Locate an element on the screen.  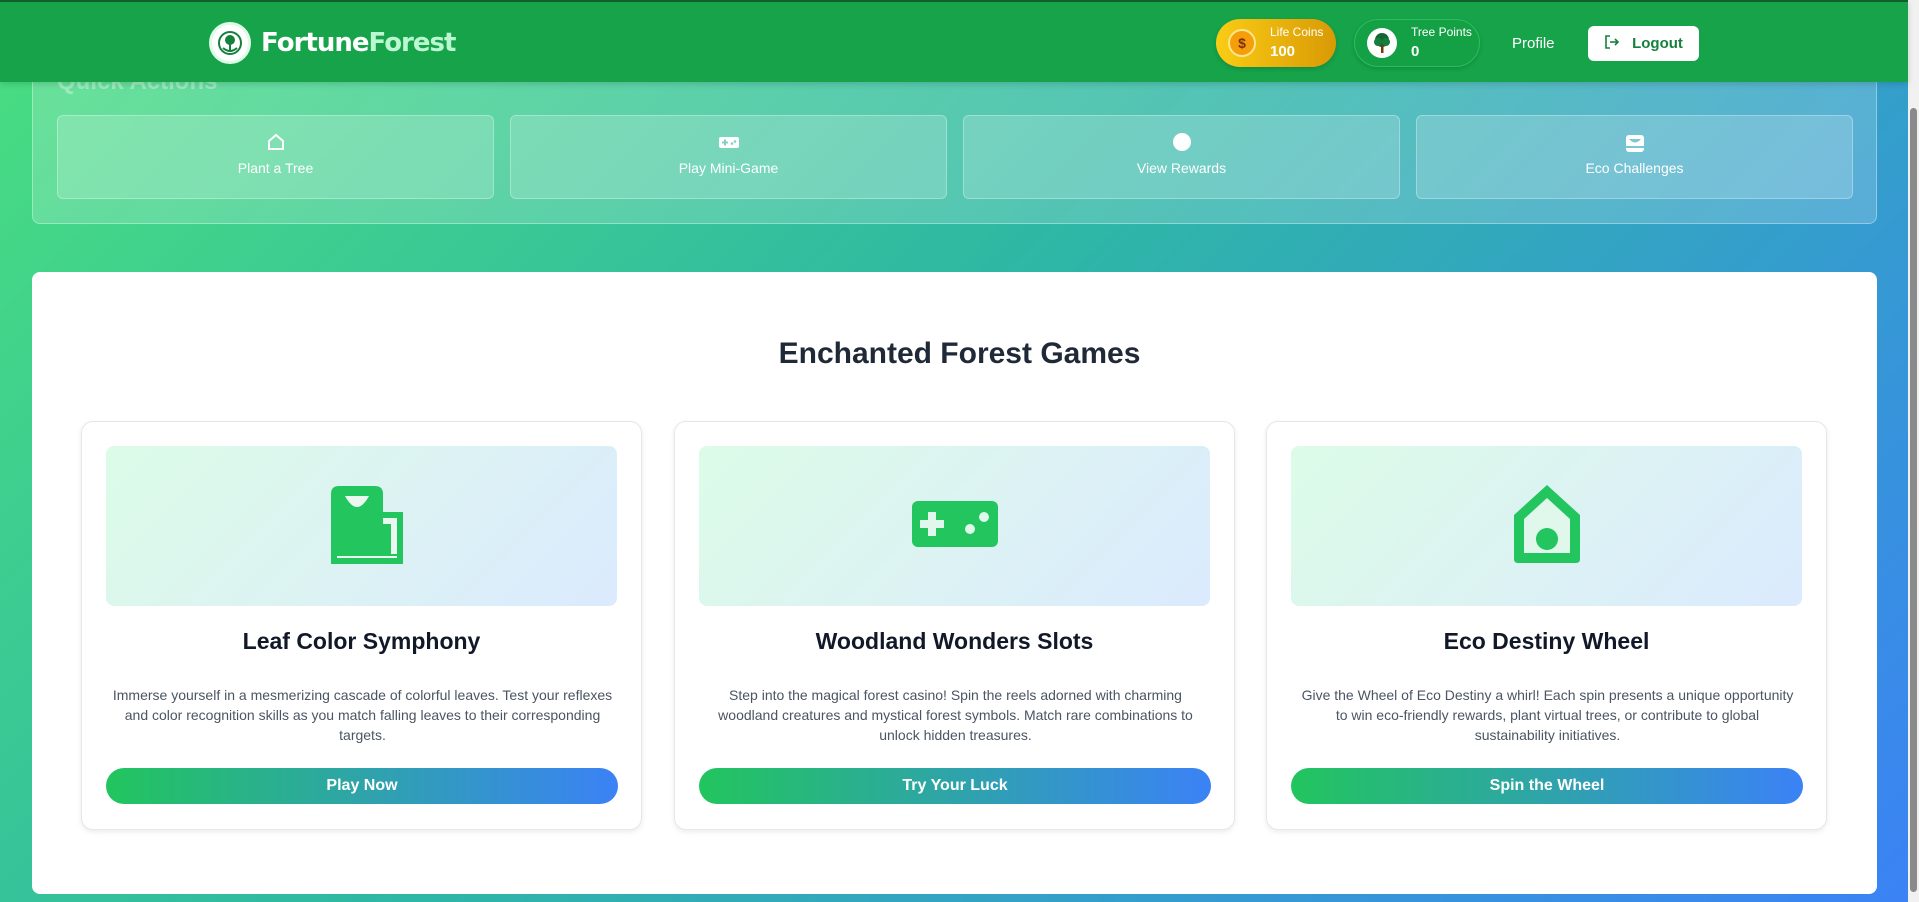
tree-points-badge: Tree Points 0 is located at coordinates (1417, 43).